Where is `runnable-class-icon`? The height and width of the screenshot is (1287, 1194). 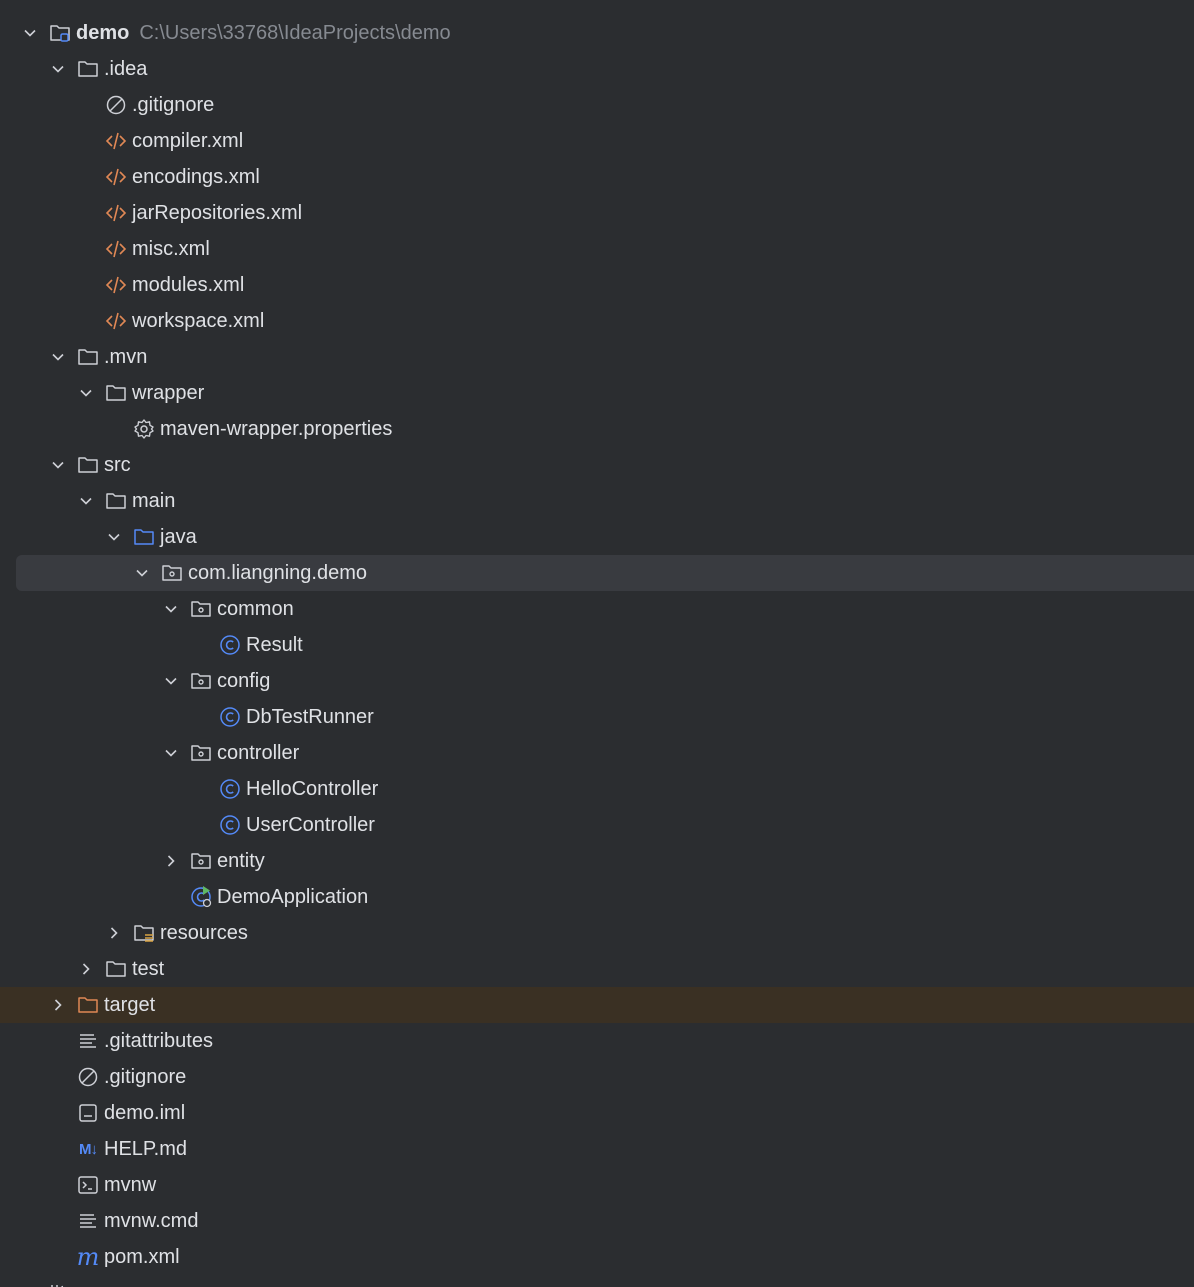
runnable-class-icon is located at coordinates (201, 897).